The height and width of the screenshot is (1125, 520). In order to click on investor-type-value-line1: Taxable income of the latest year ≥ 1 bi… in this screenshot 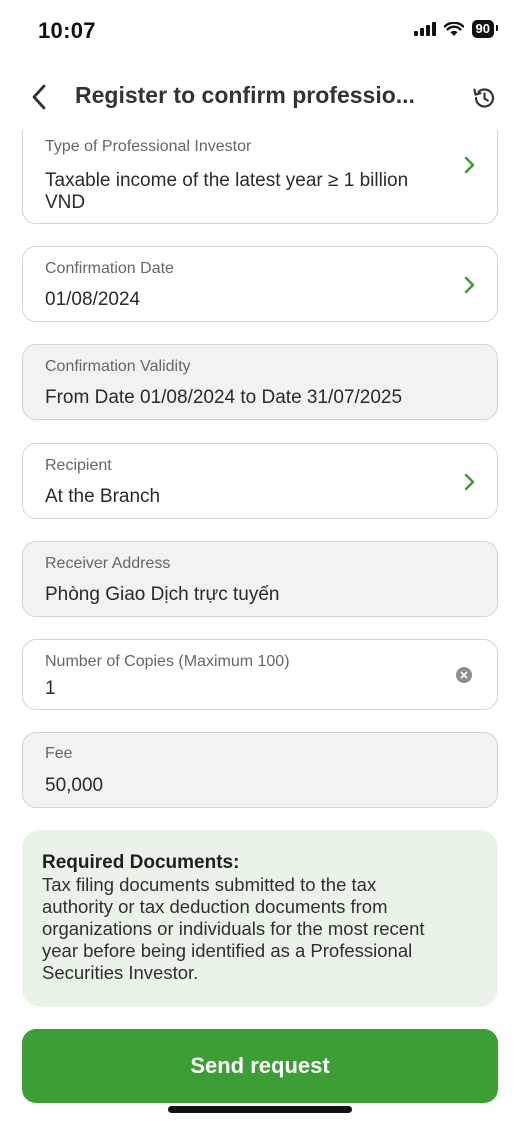, I will do `click(227, 180)`.